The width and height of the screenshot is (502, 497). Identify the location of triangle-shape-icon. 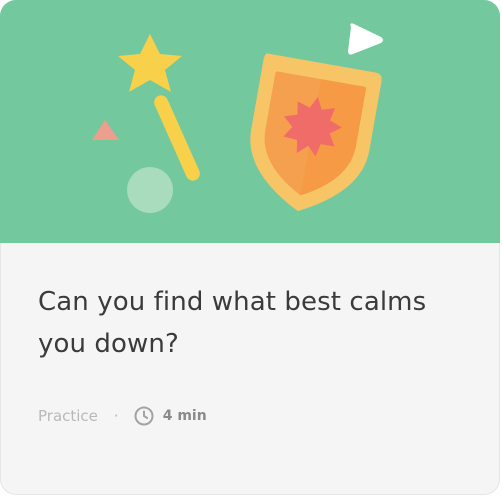
(105, 130).